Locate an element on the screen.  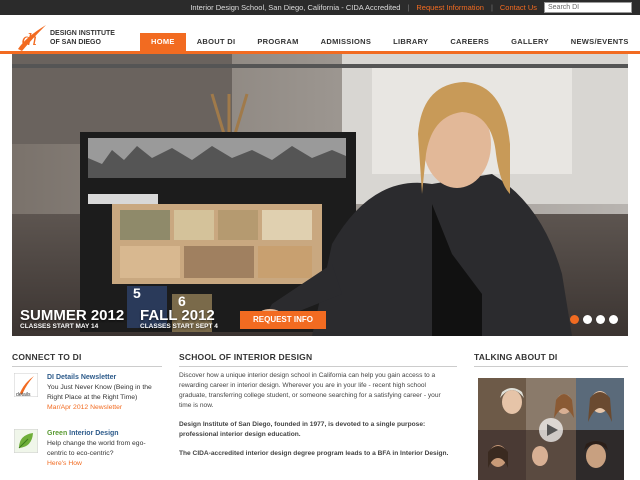
testimonial-video is located at coordinates (551, 429).